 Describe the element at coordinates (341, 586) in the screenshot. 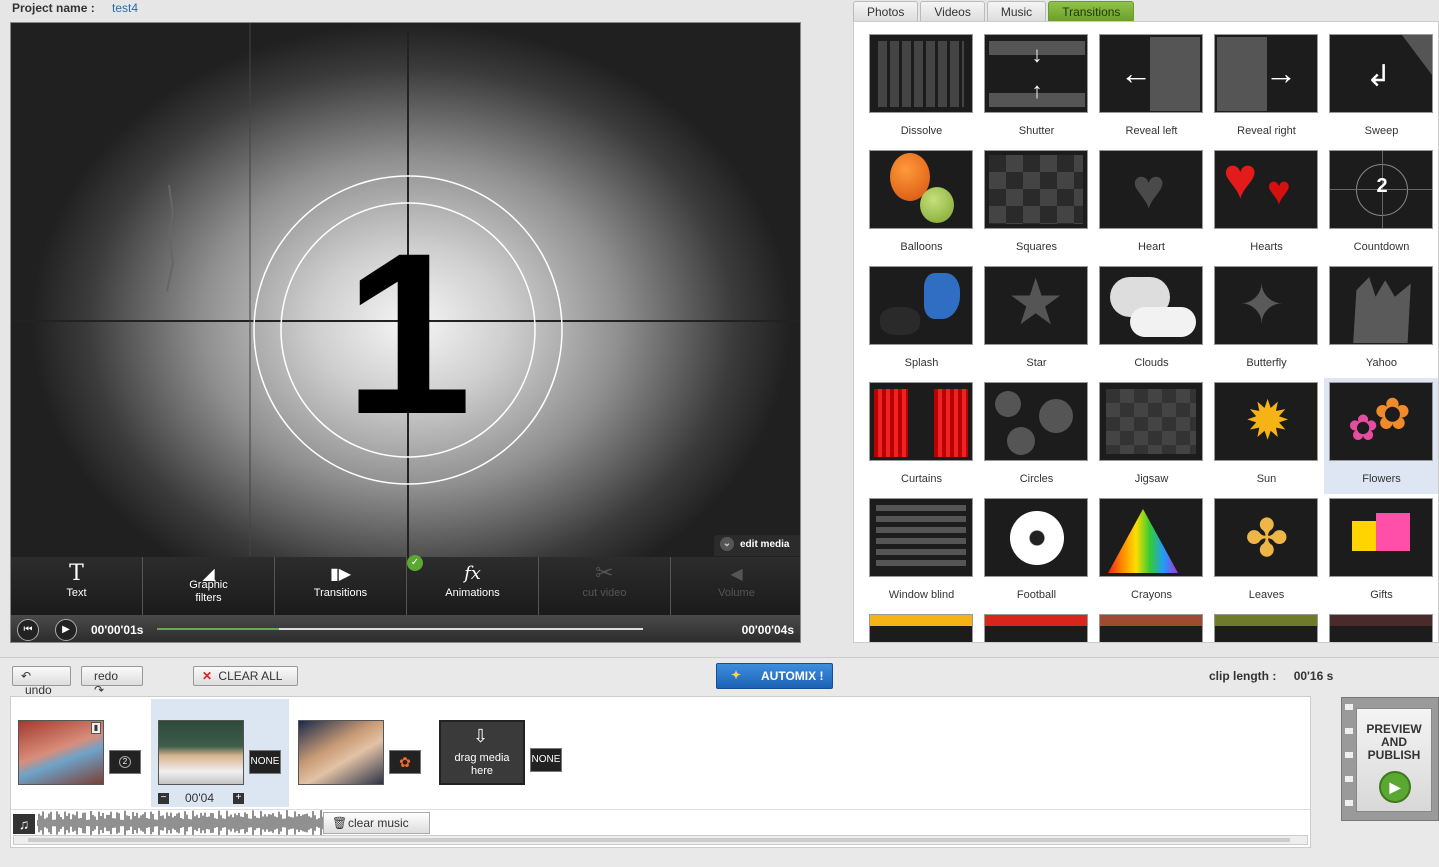

I see `transitions-tool-button: ▮▶ Transitions` at that location.